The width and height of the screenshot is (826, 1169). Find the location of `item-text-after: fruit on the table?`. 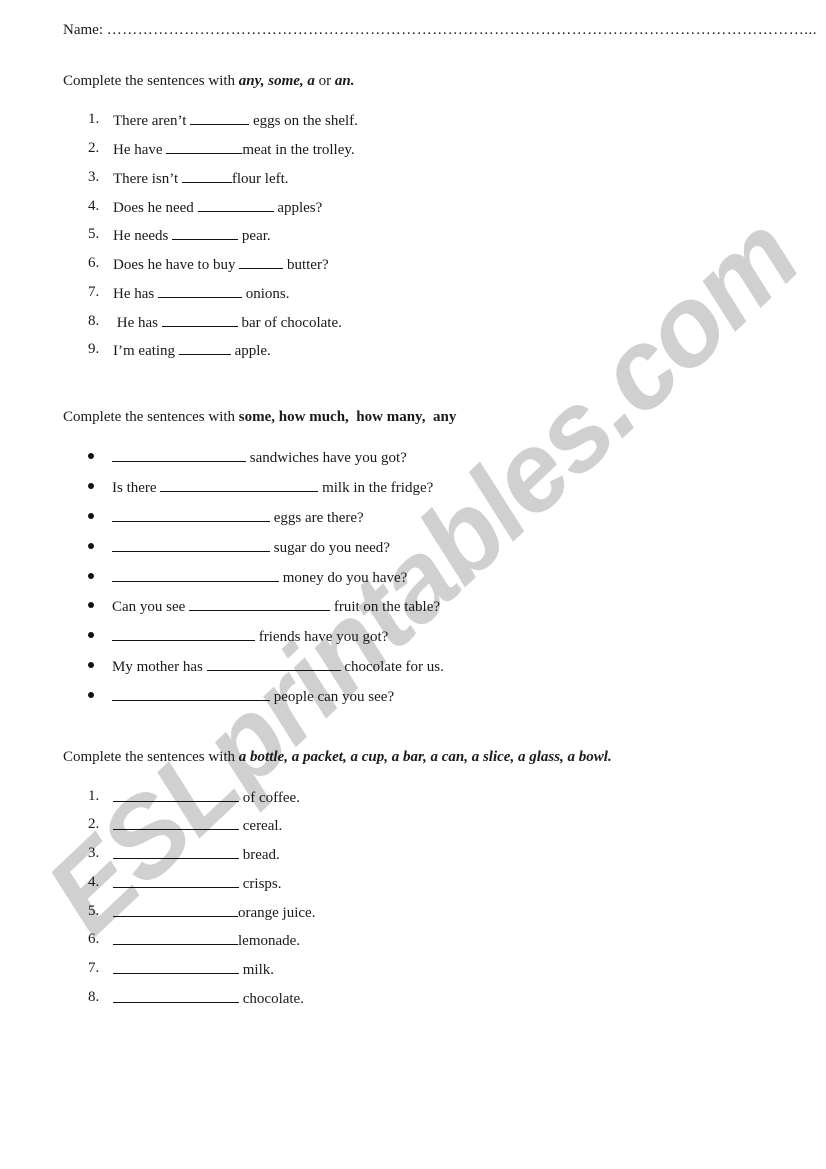

item-text-after: fruit on the table? is located at coordinates (385, 607).